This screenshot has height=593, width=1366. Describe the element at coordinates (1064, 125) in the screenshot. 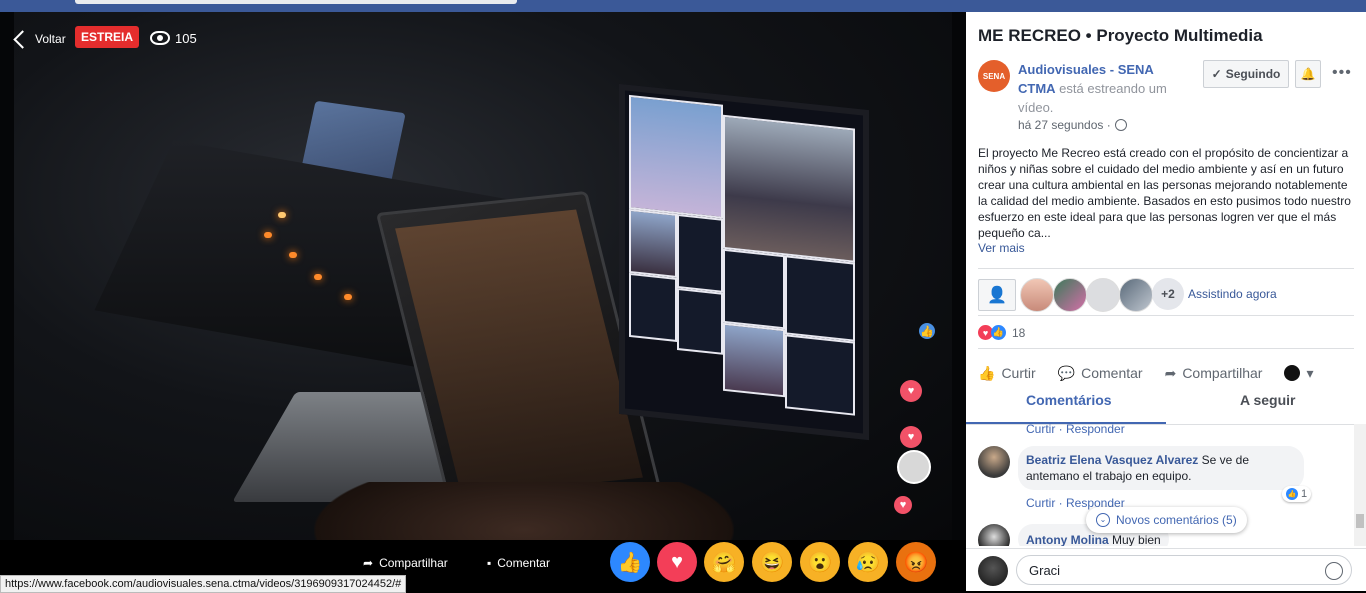

I see `post-time: há 27 segundos ·` at that location.